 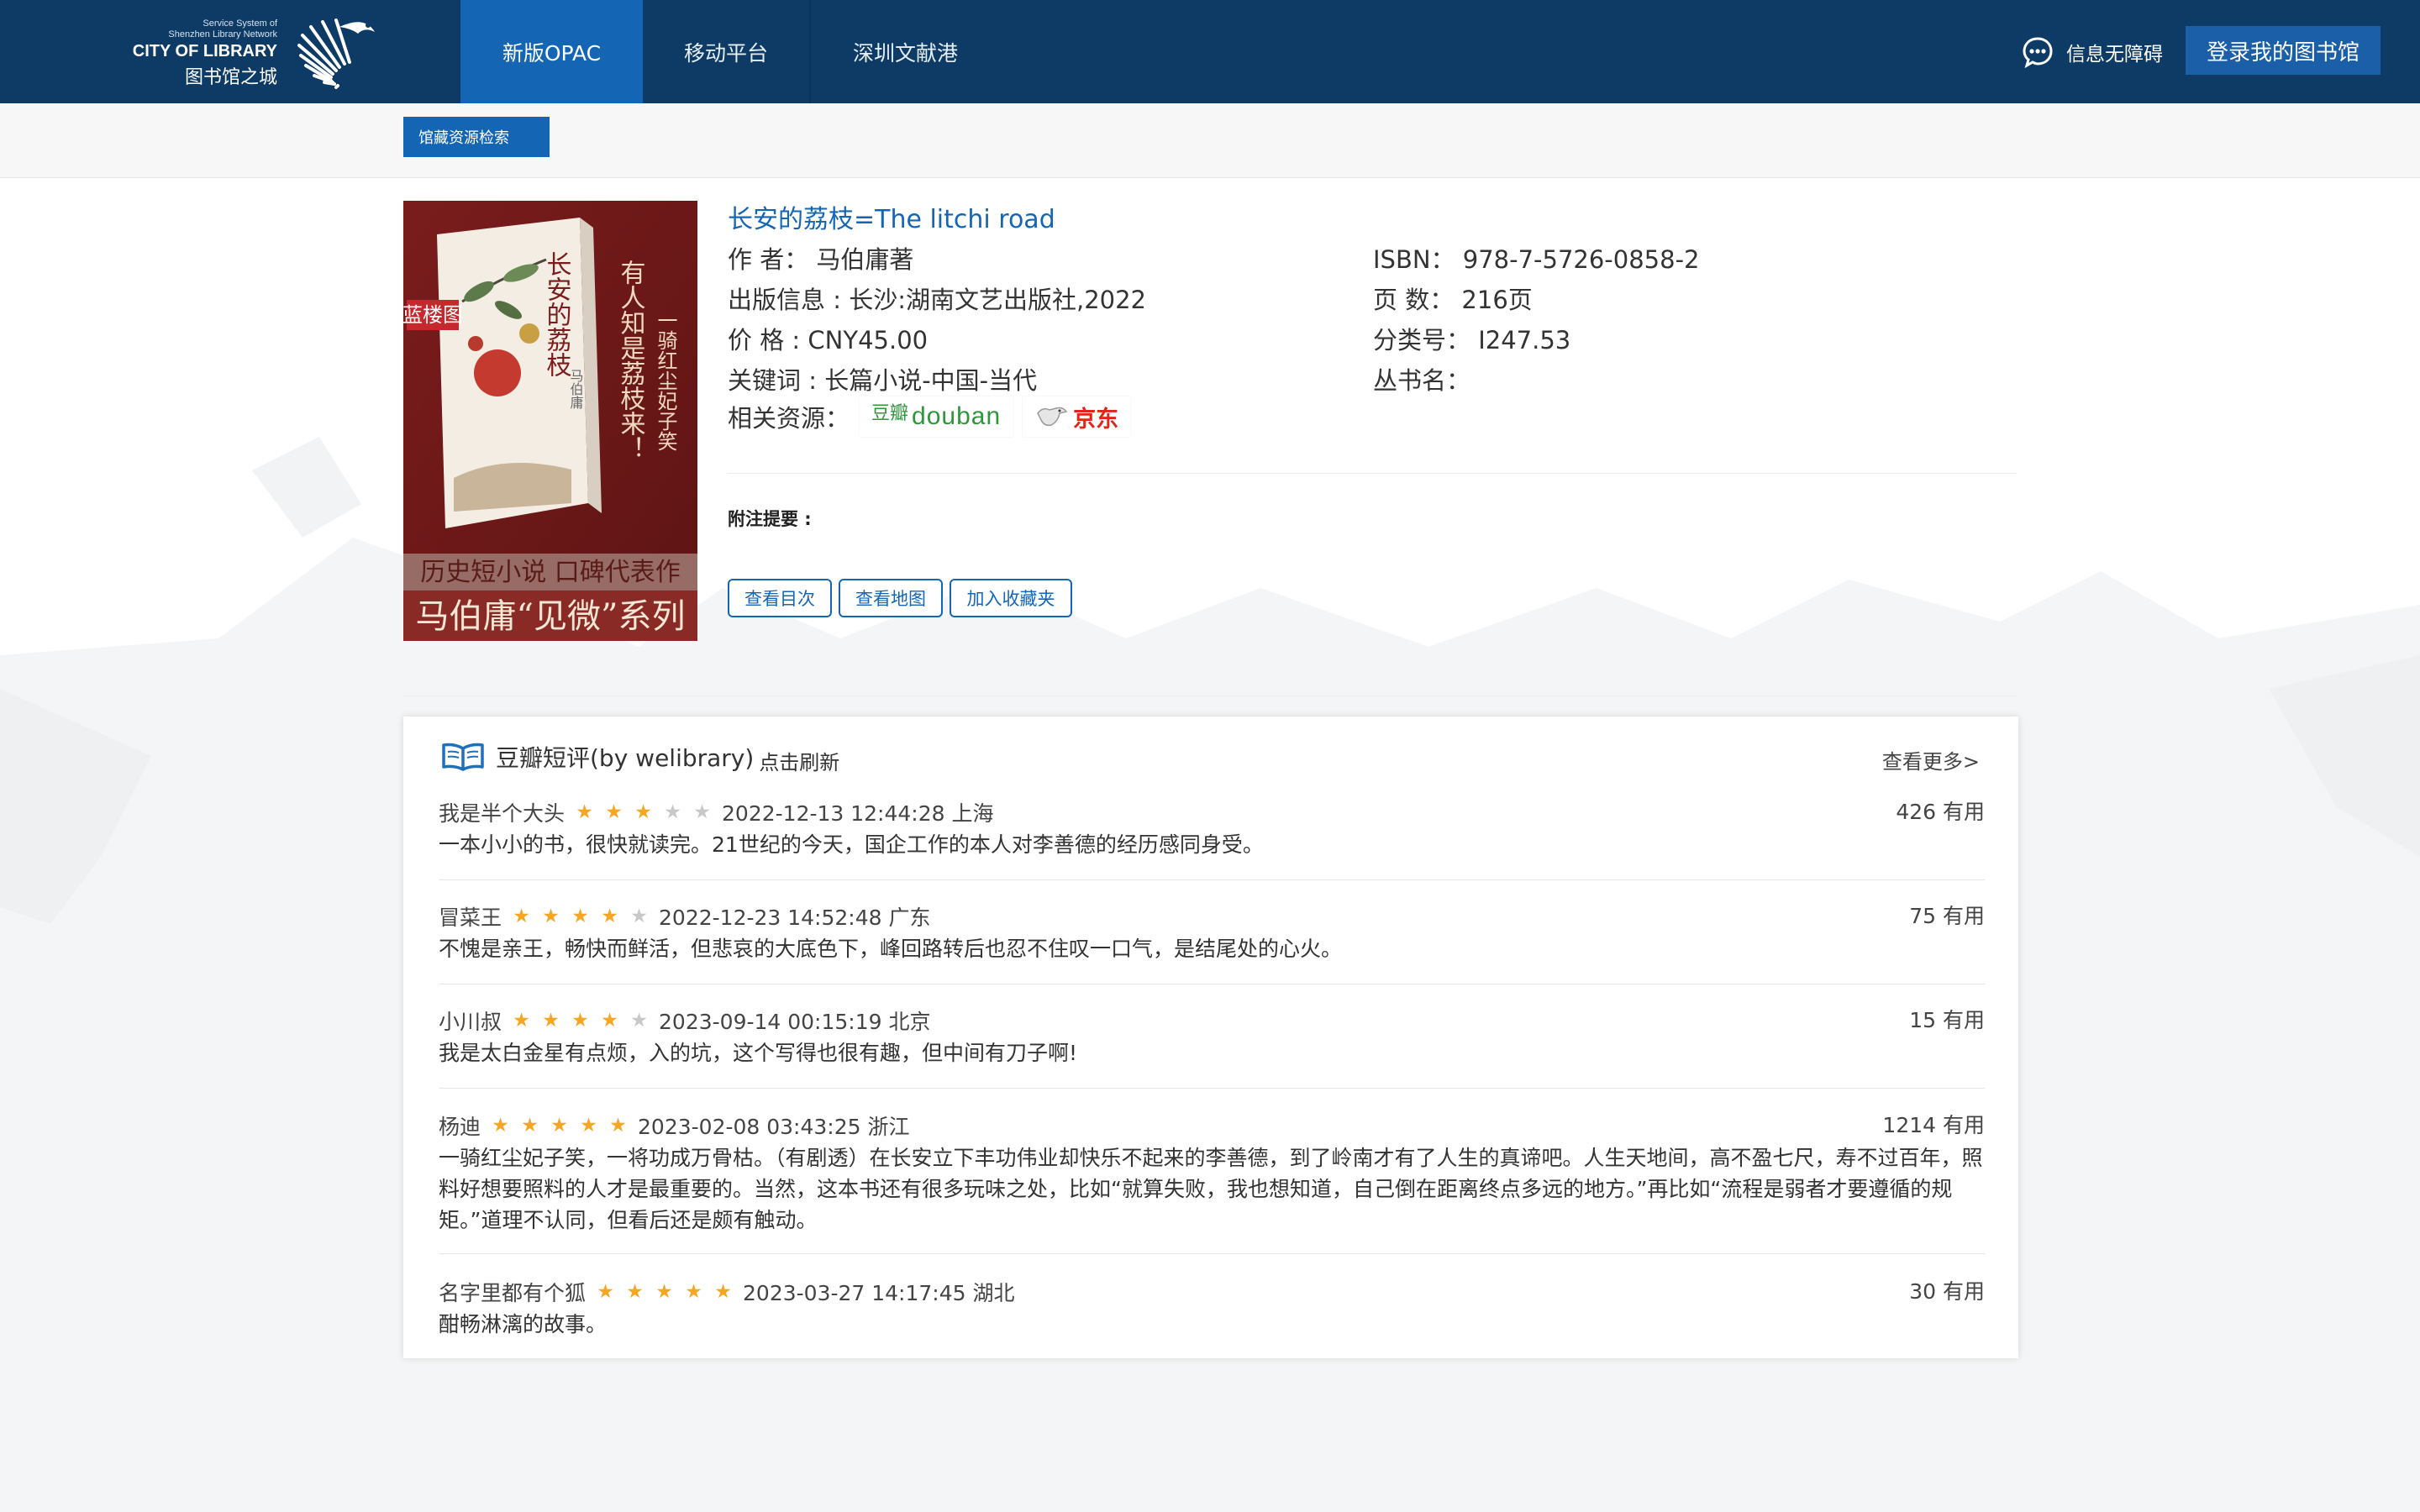 What do you see at coordinates (557, 314) in the screenshot?
I see `cover-title: 长安的荔枝` at bounding box center [557, 314].